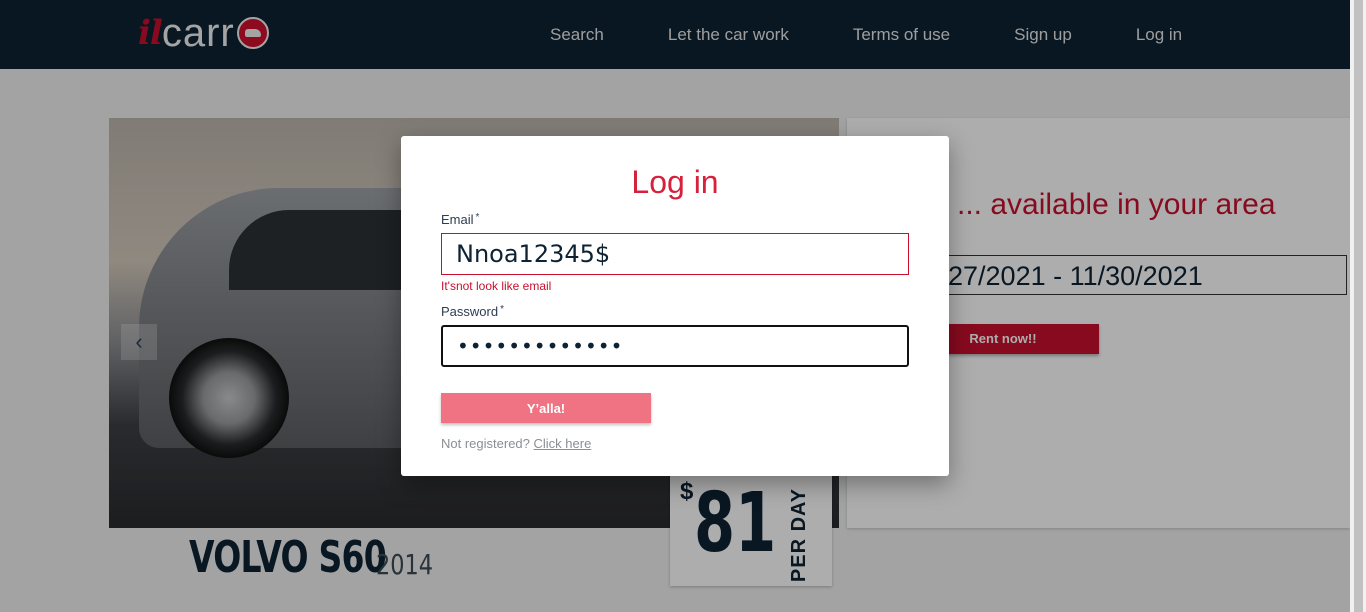 The image size is (1366, 612). Describe the element at coordinates (546, 408) in the screenshot. I see `yalla-submit-button: Y’alla!` at that location.